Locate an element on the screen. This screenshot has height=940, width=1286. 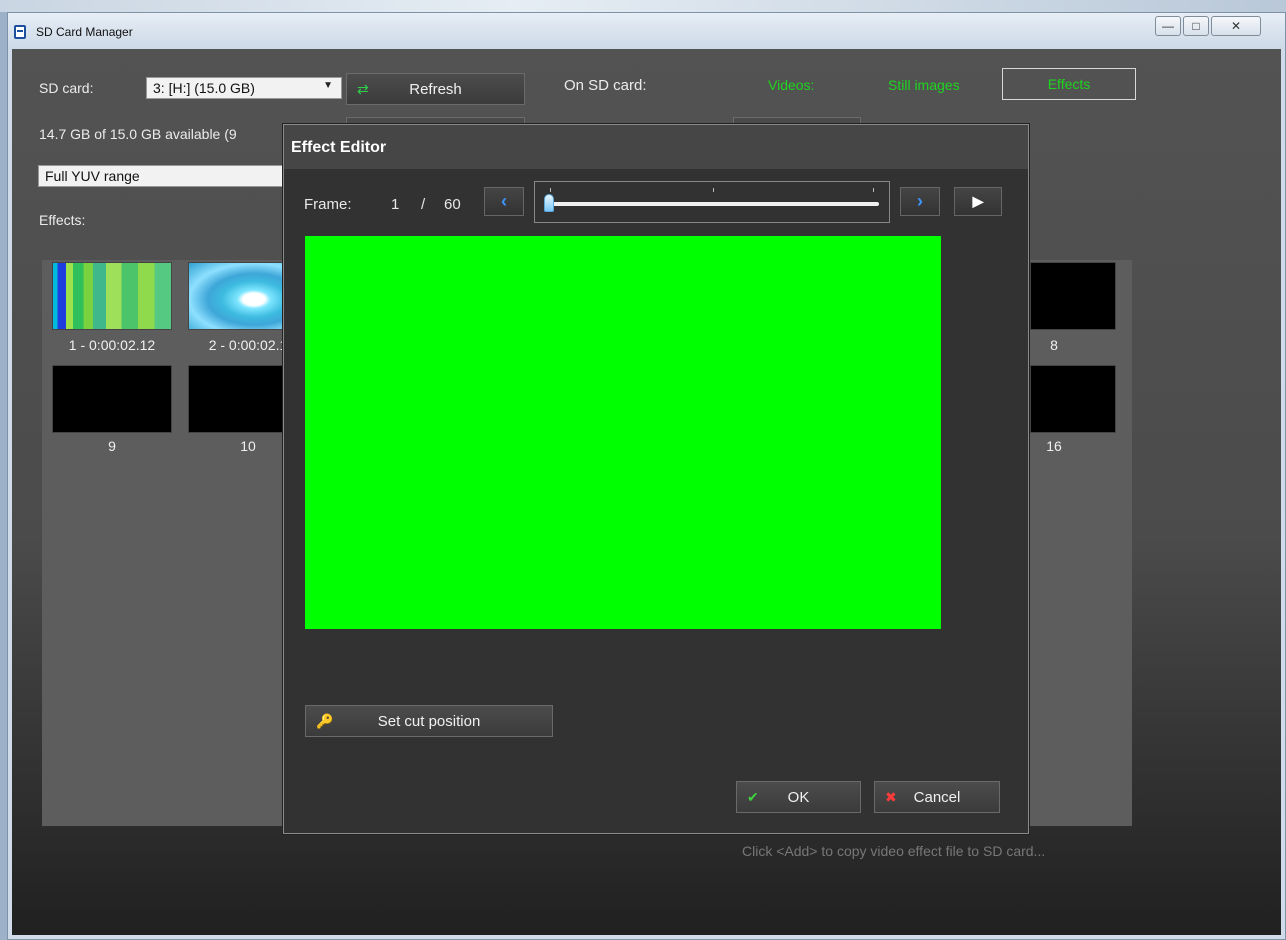
next-frame-button: › is located at coordinates (920, 201).